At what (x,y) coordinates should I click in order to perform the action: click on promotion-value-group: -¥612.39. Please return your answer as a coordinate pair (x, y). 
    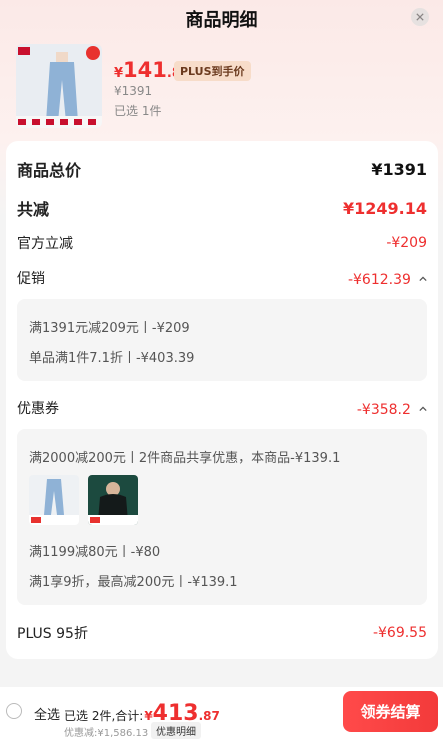
    Looking at the image, I should click on (387, 278).